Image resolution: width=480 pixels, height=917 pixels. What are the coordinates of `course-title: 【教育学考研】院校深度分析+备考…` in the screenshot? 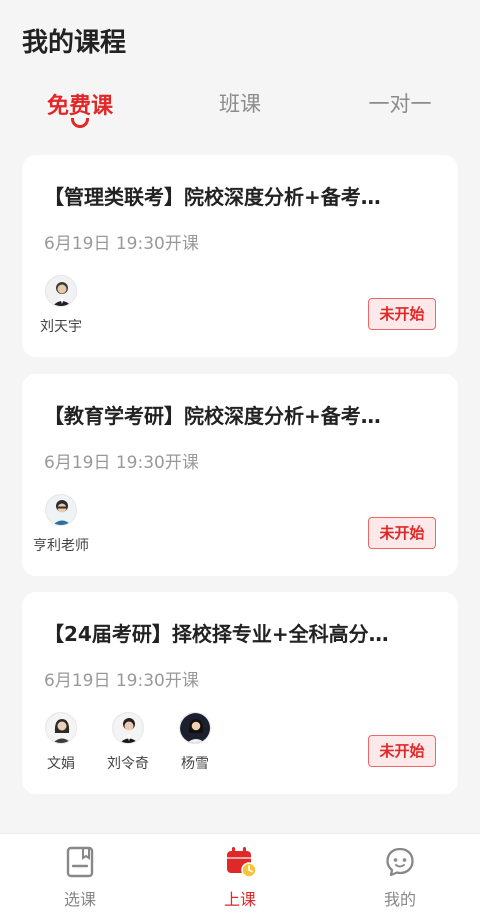 It's located at (212, 416).